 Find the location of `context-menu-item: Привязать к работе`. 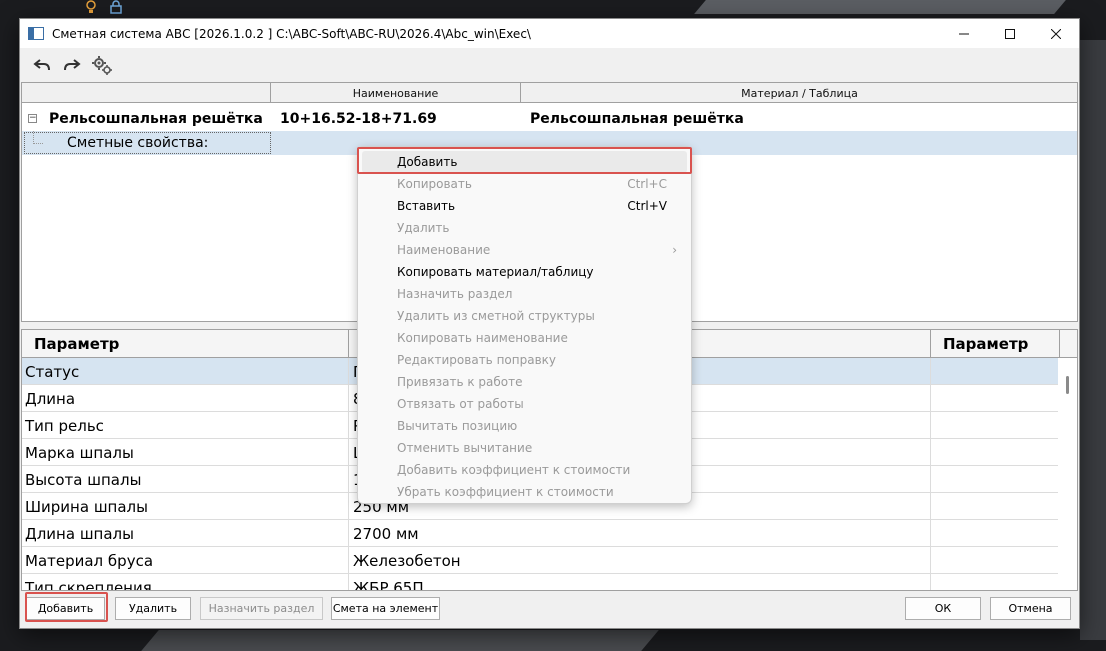

context-menu-item: Привязать к работе is located at coordinates (524, 382).